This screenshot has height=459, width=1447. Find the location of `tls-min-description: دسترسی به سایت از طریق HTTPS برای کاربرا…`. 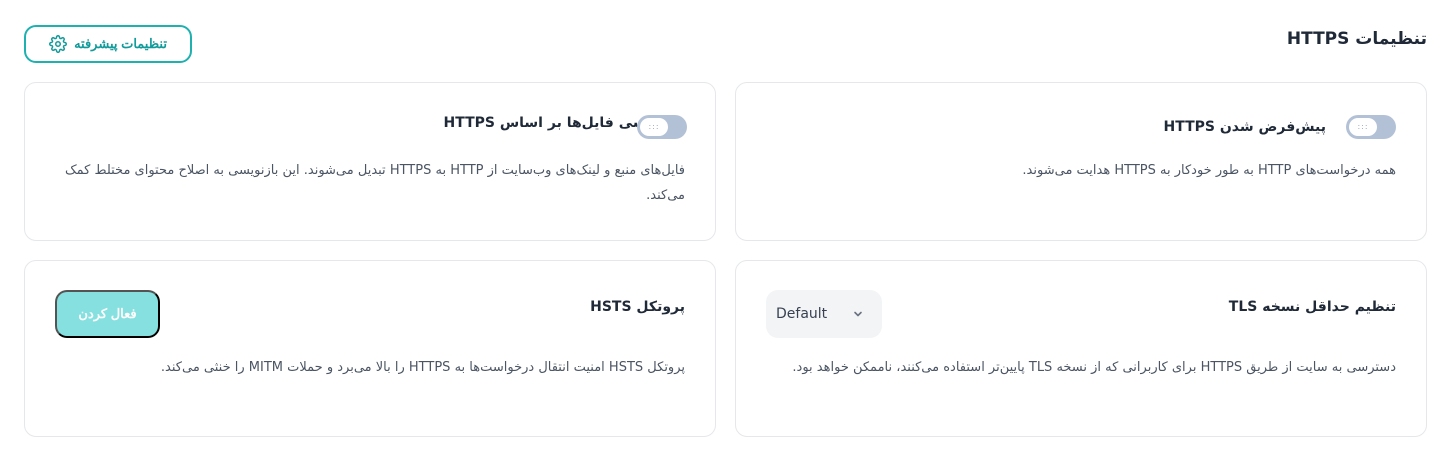

tls-min-description: دسترسی به سایت از طریق HTTPS برای کاربرا… is located at coordinates (1094, 367).